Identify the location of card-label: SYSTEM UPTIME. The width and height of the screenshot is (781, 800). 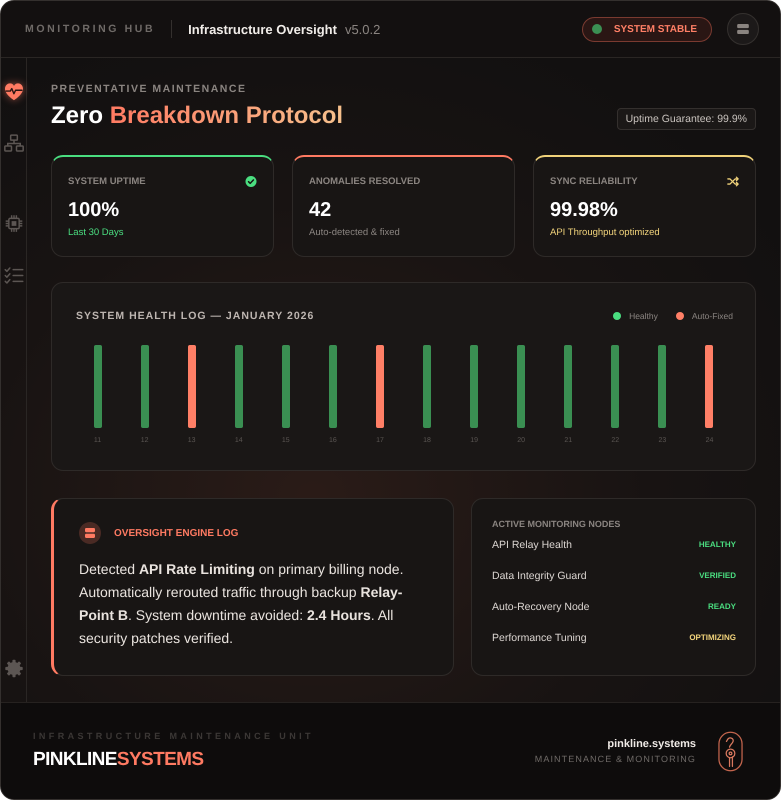
(107, 181).